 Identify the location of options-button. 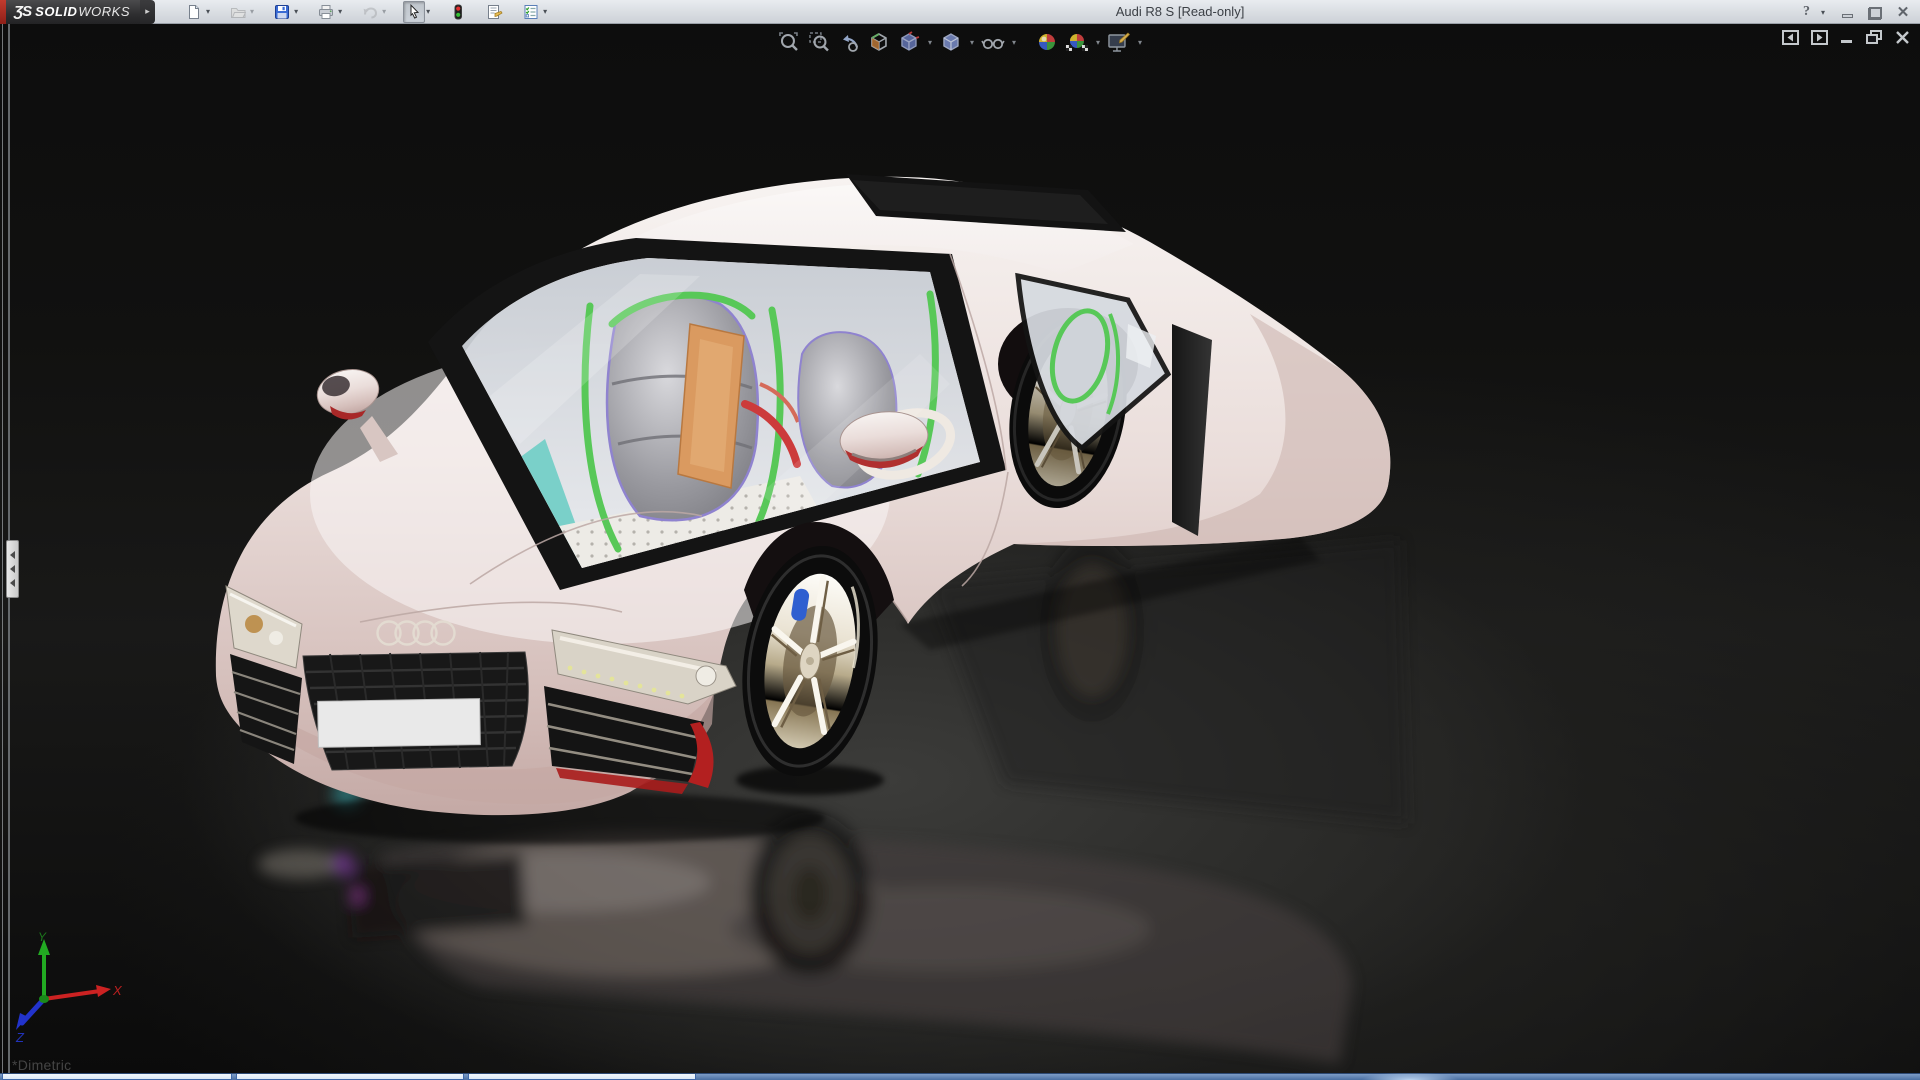
(531, 12).